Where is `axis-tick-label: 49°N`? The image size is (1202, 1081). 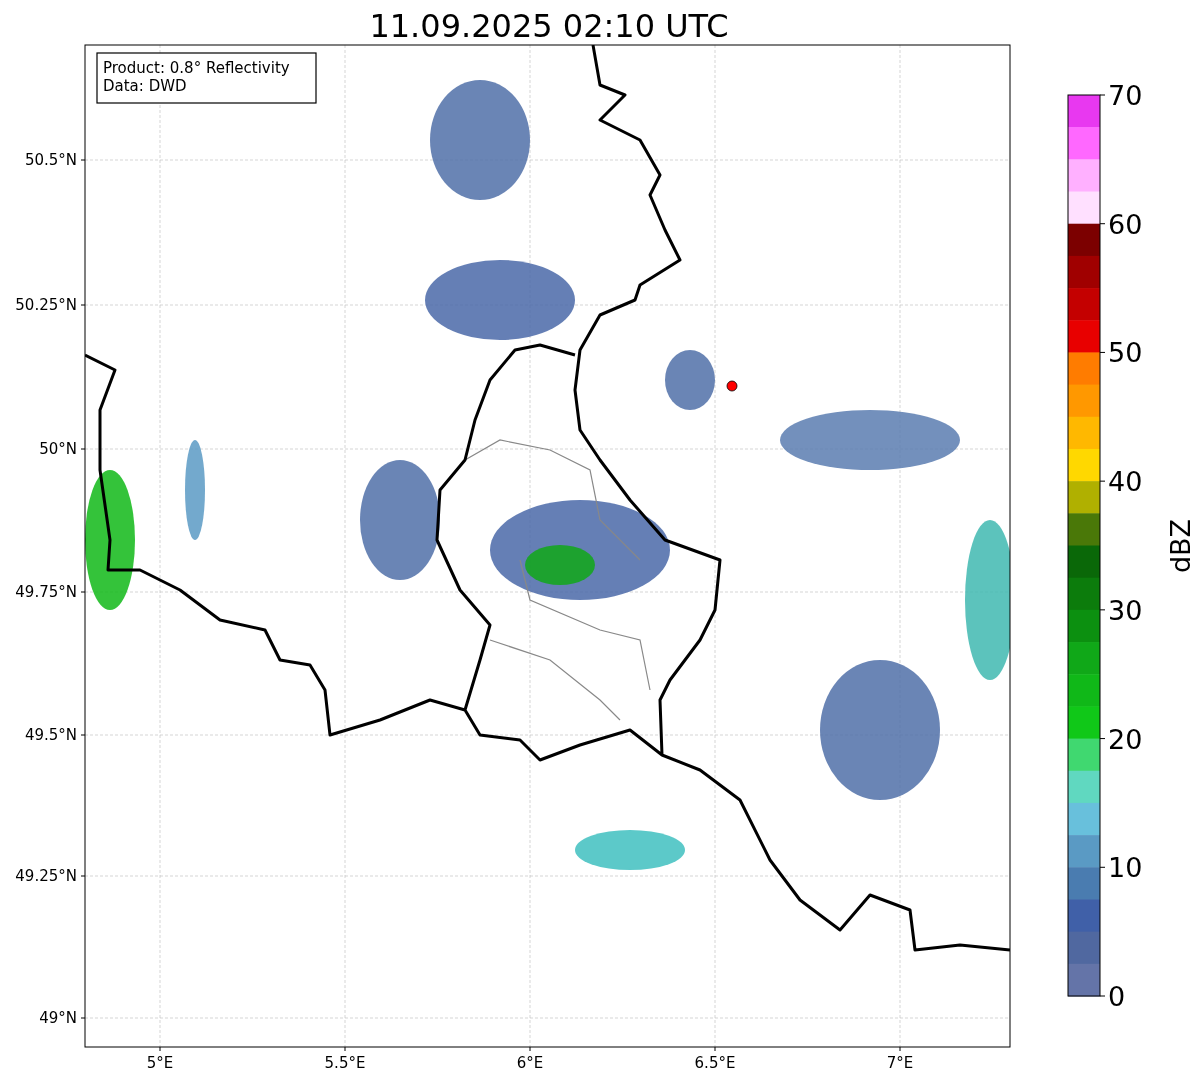
axis-tick-label: 49°N is located at coordinates (58, 1018).